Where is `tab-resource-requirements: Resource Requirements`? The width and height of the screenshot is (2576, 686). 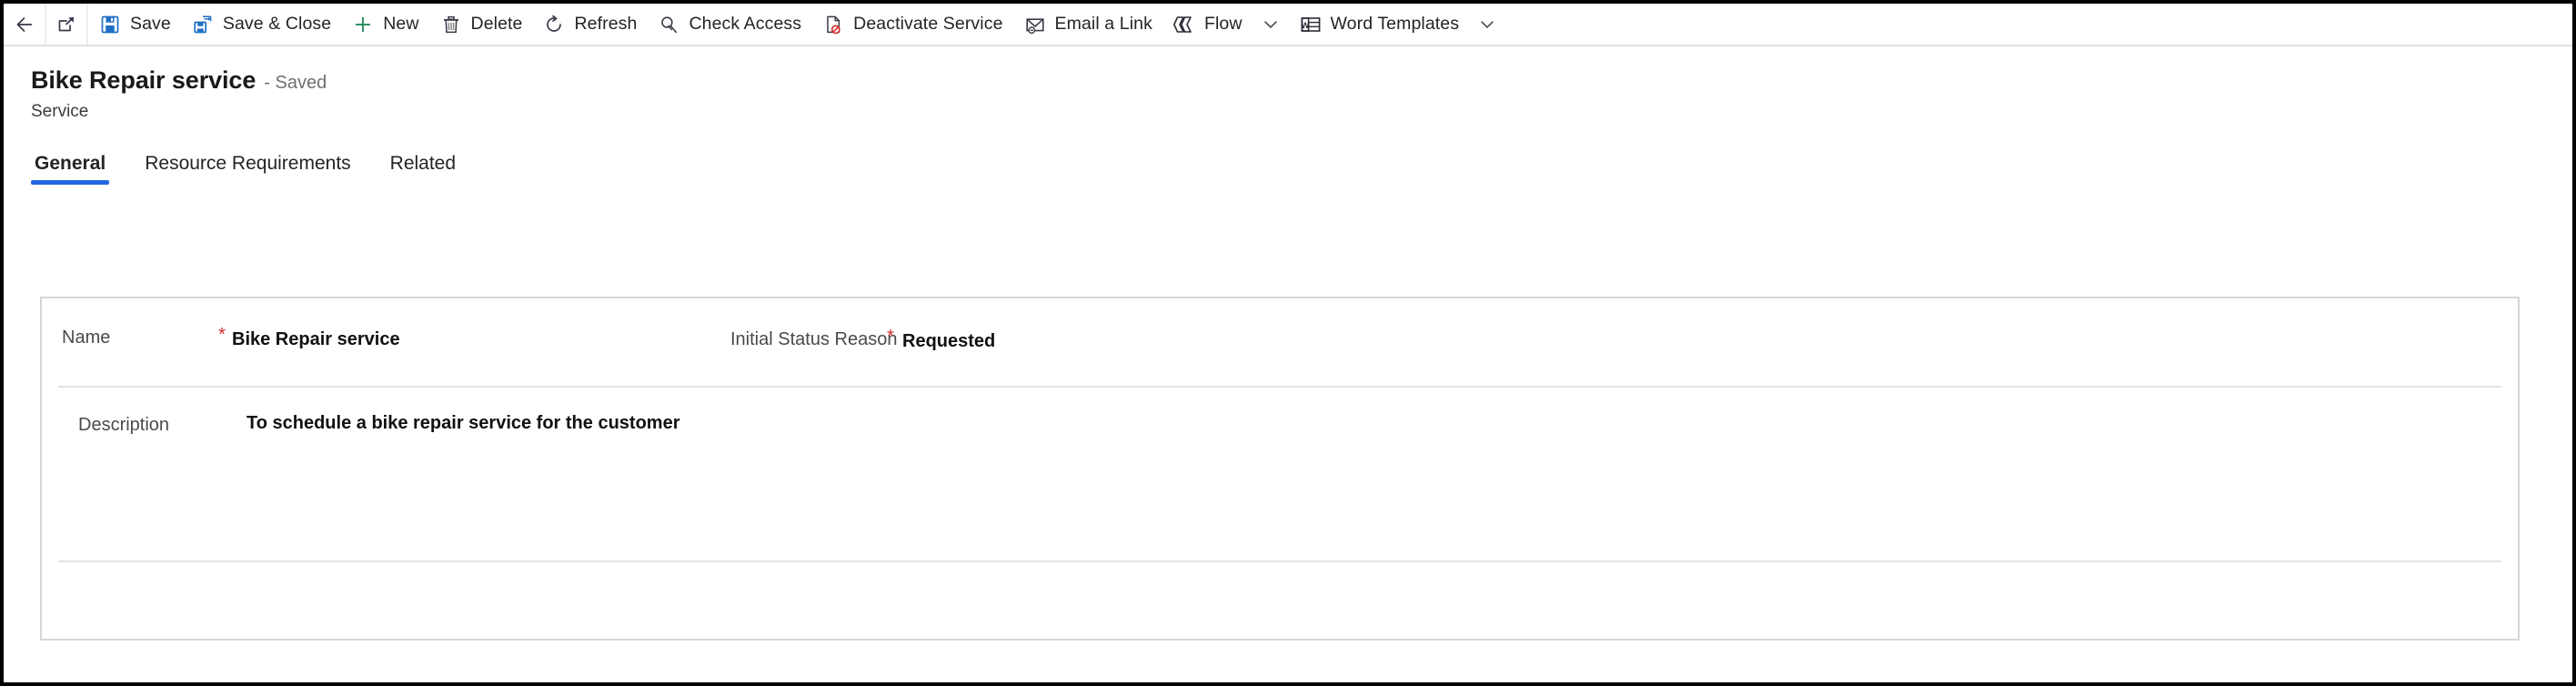 tab-resource-requirements: Resource Requirements is located at coordinates (247, 169).